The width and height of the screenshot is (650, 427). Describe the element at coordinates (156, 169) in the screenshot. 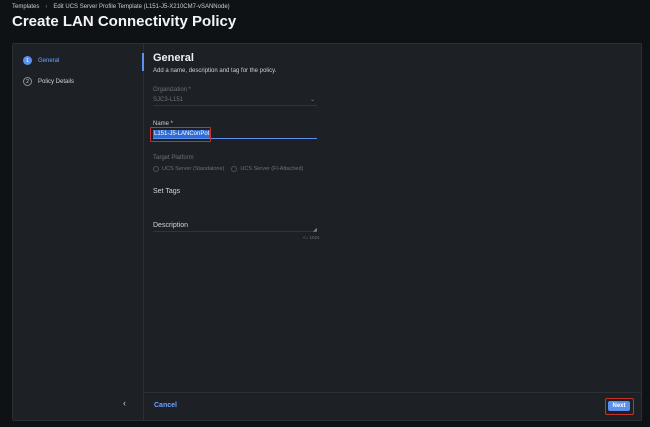

I see `radio-standalone` at that location.